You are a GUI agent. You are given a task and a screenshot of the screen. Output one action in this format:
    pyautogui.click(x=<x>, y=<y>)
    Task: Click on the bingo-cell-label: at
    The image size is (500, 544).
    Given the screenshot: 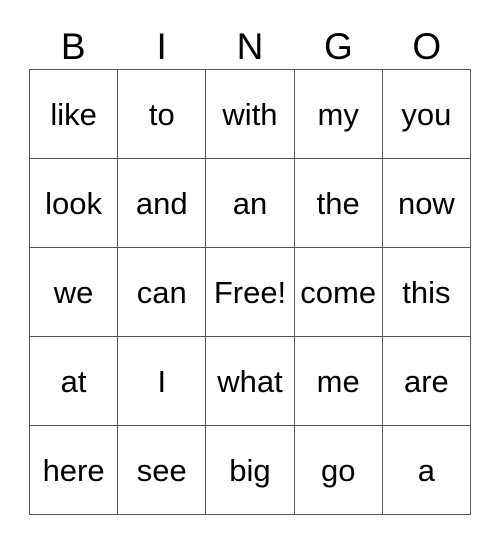 What is the action you would take?
    pyautogui.click(x=73, y=381)
    